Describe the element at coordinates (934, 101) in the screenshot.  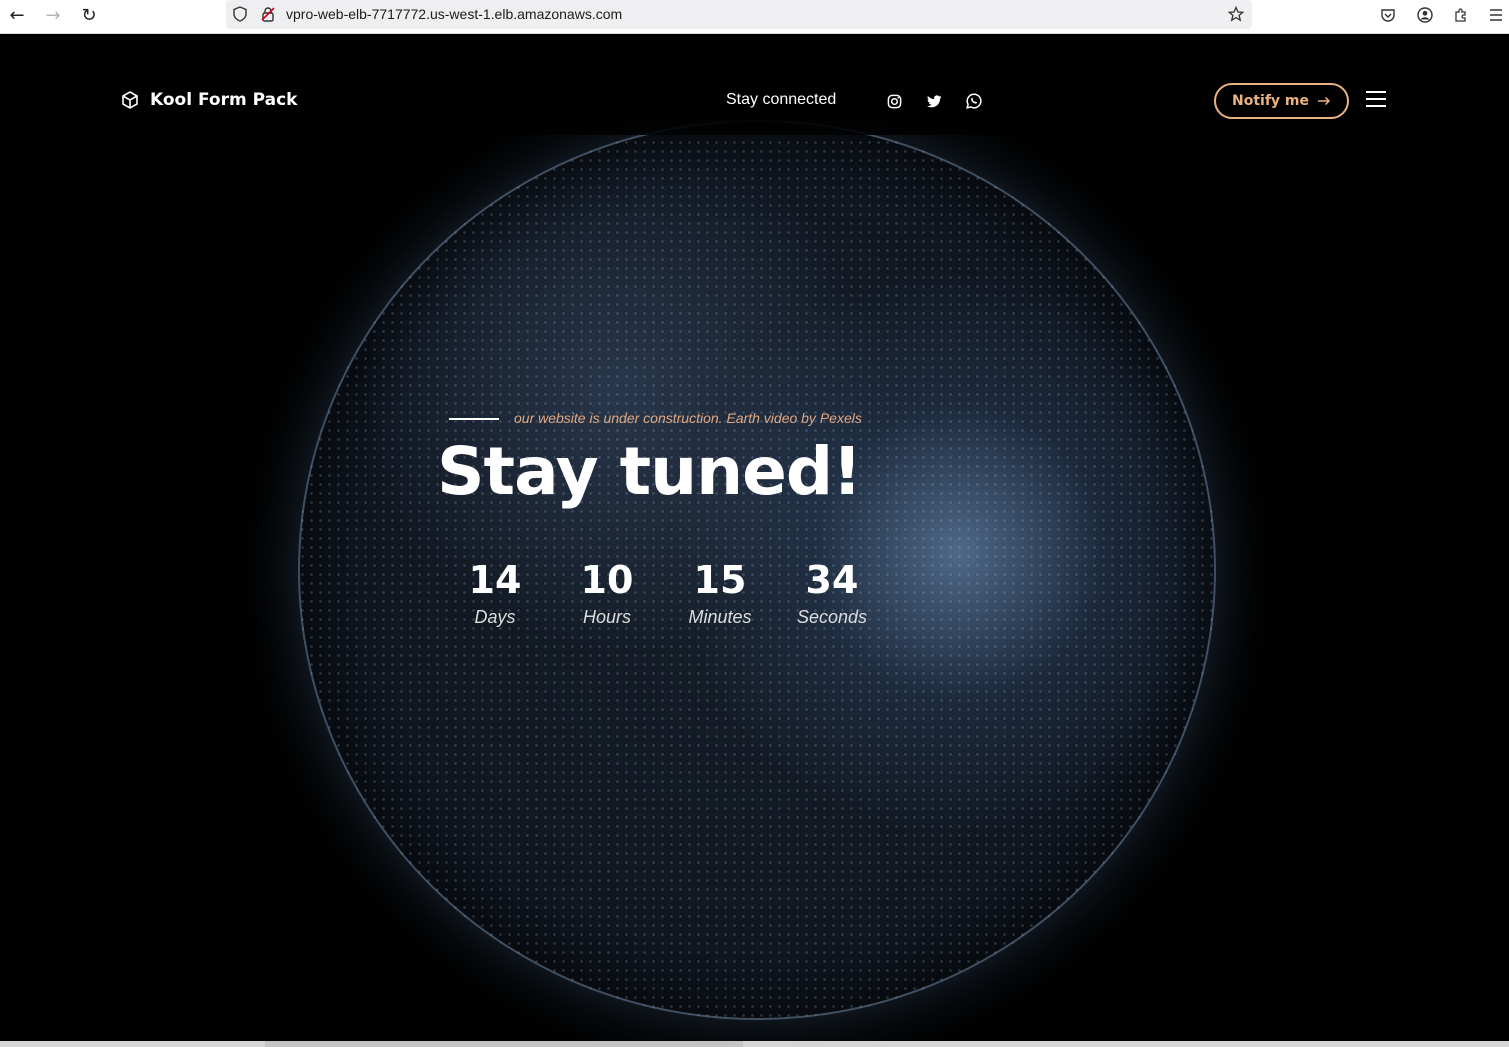
I see `twitter-icon` at that location.